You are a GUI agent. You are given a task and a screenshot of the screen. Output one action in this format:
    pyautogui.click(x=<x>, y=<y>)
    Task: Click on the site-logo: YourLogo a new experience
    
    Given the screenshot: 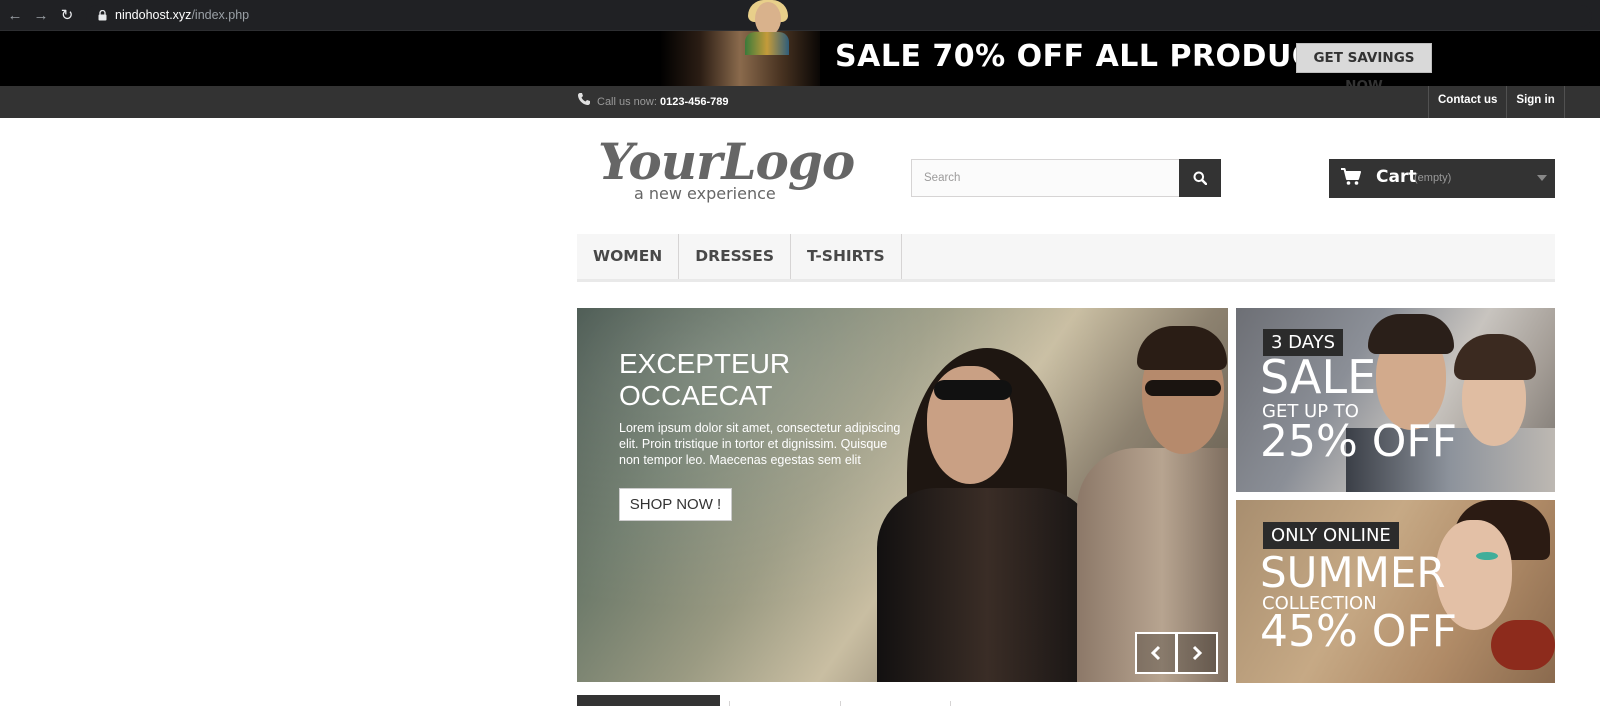 What is the action you would take?
    pyautogui.click(x=726, y=169)
    